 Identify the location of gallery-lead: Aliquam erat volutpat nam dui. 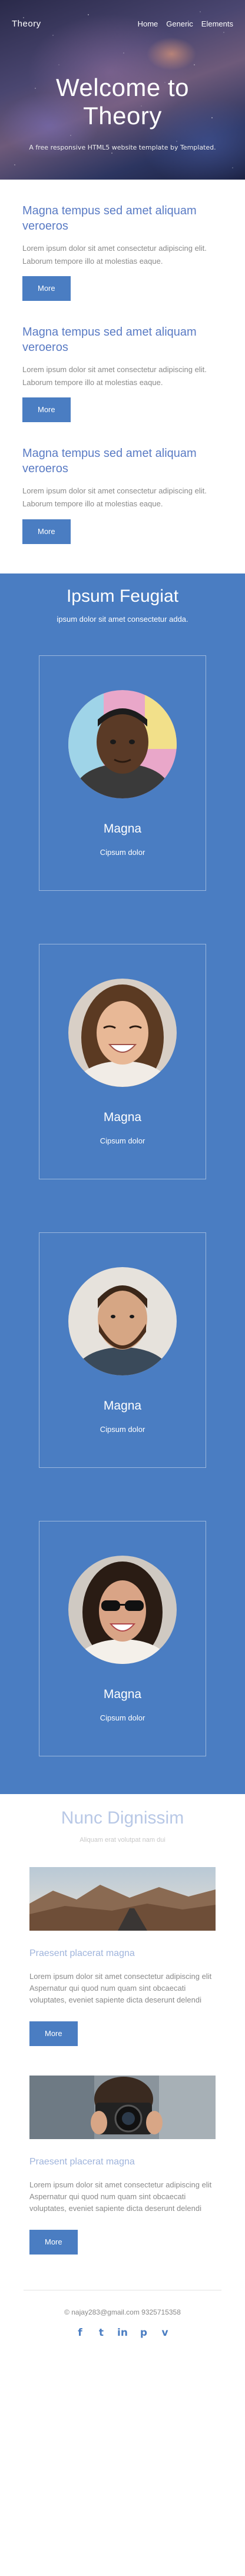
(122, 1840).